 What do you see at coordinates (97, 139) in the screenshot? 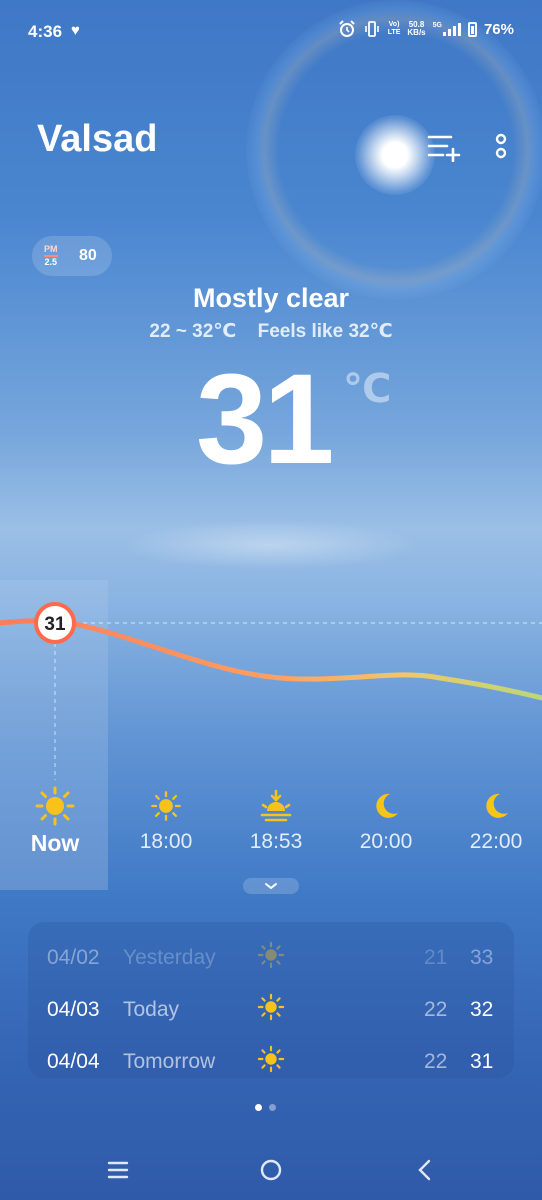
I see `city-name: Valsad` at bounding box center [97, 139].